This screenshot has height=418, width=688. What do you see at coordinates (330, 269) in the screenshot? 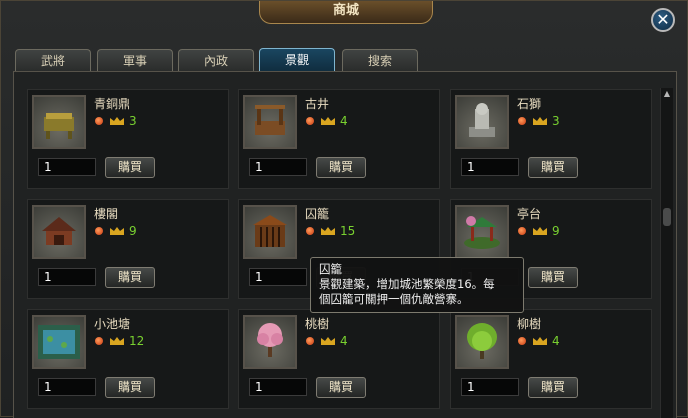
I see `tooltip-title: 囚籠` at bounding box center [330, 269].